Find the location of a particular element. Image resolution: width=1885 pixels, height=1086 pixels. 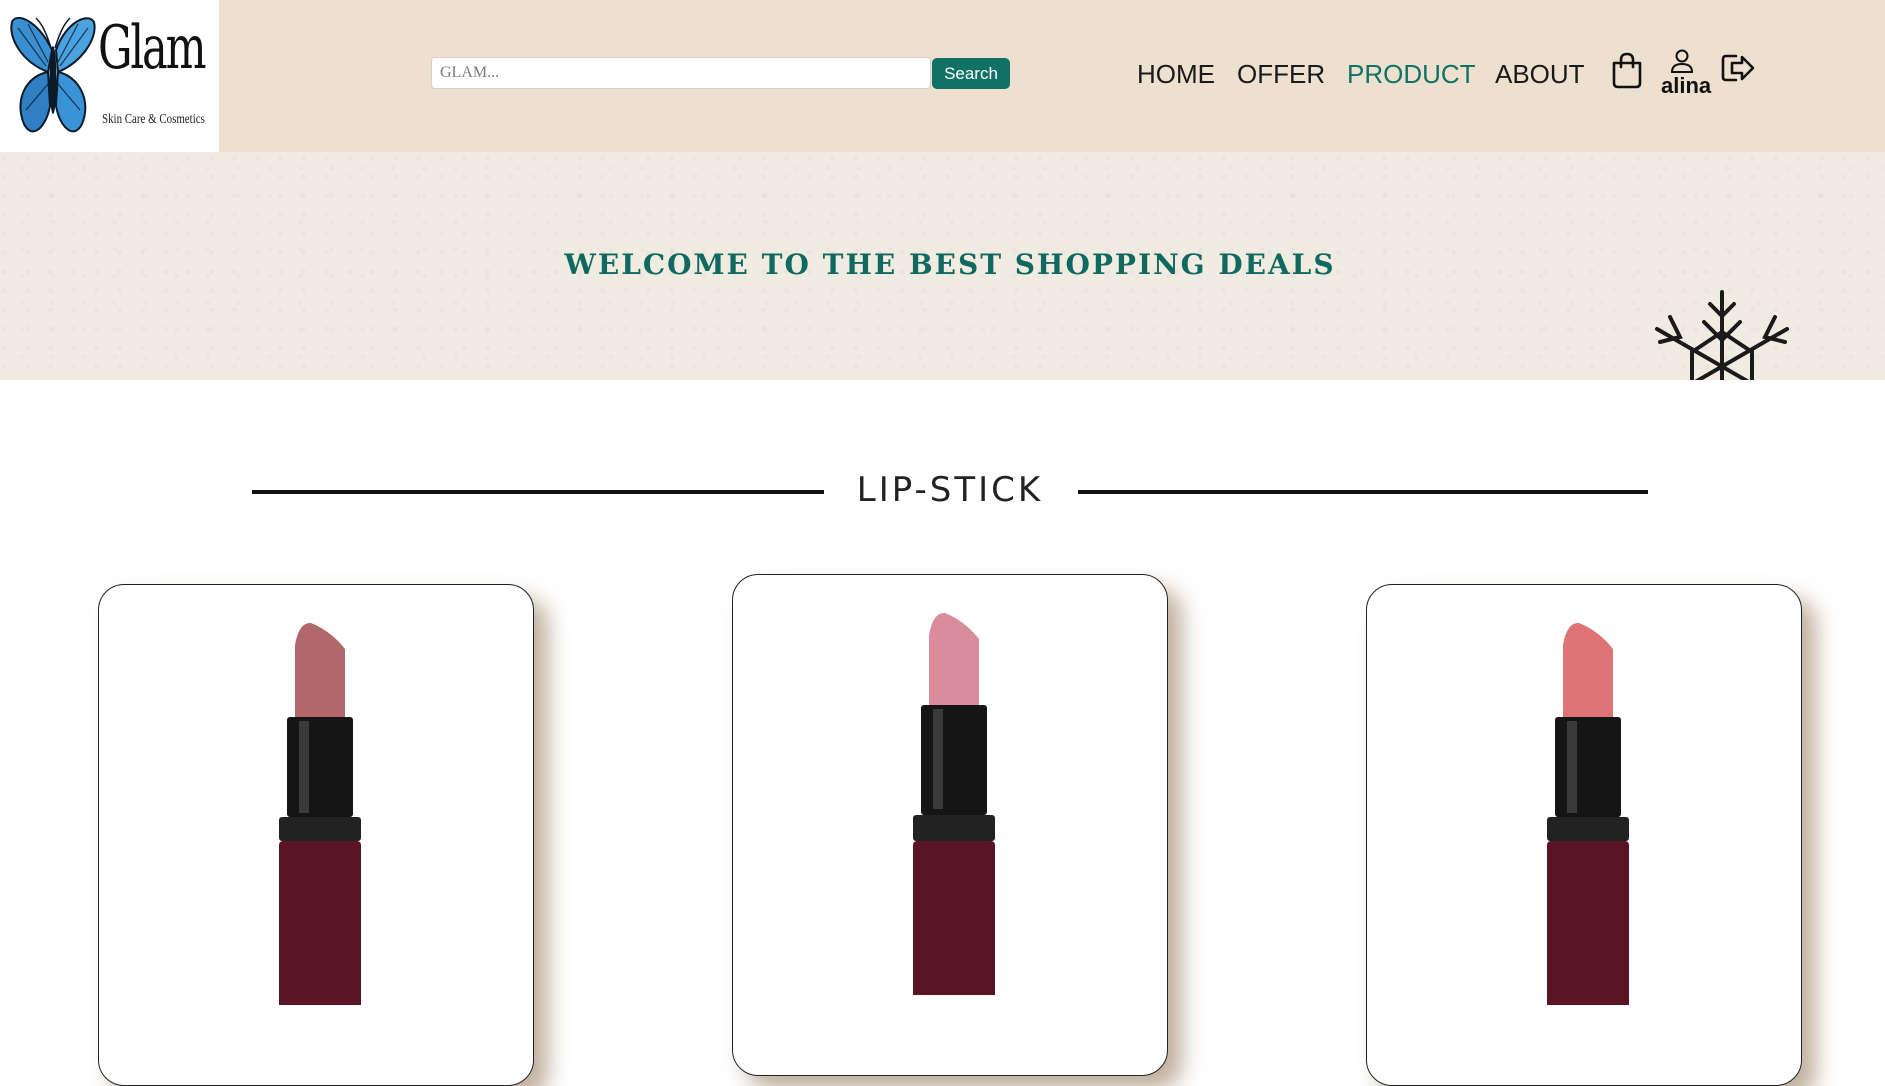

snowflake-icon is located at coordinates (1722, 335).